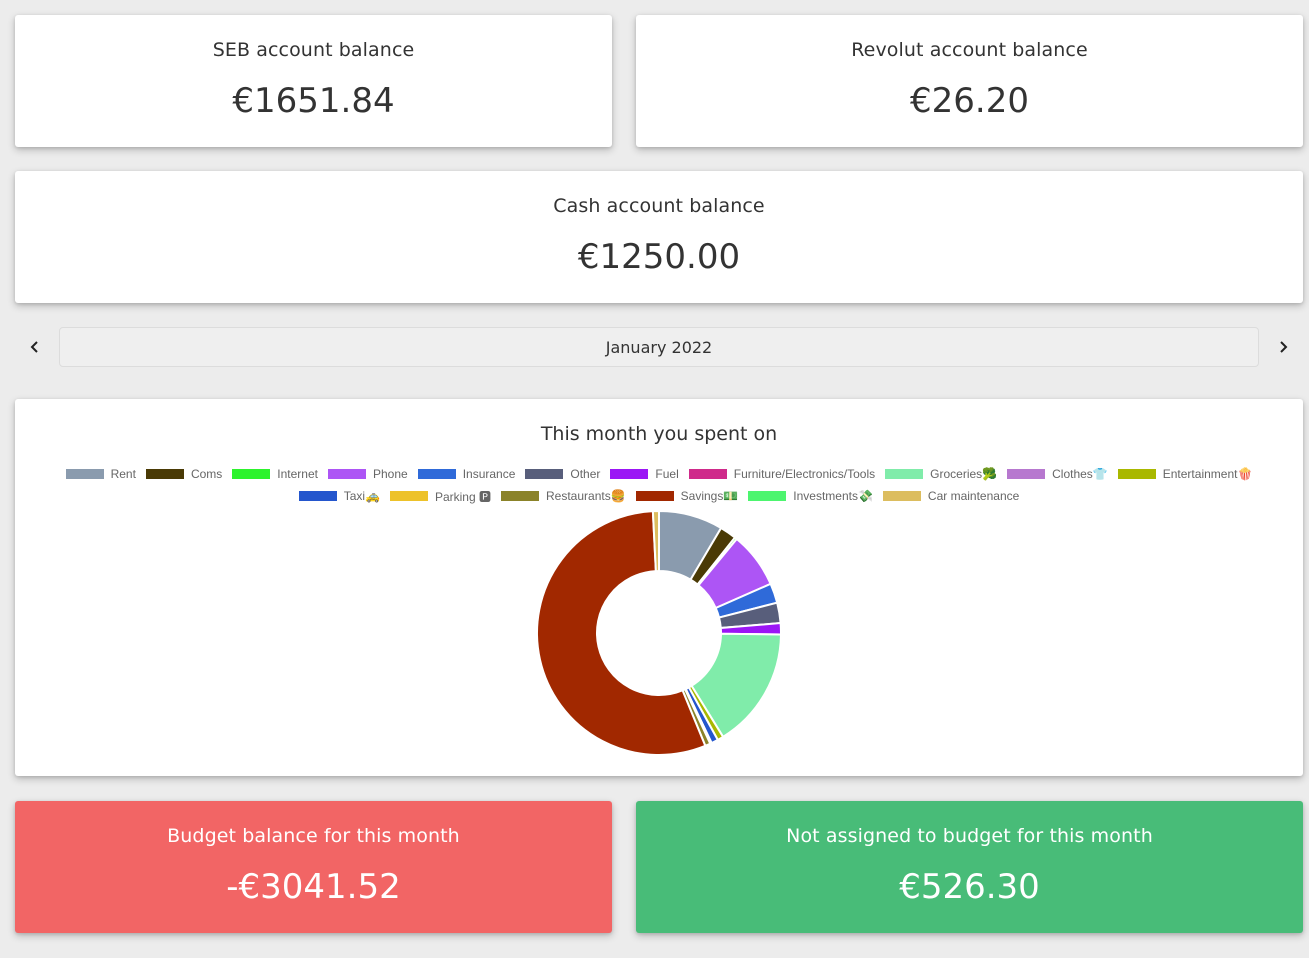  What do you see at coordinates (313, 887) in the screenshot?
I see `budget-balance-value: -€3041.52` at bounding box center [313, 887].